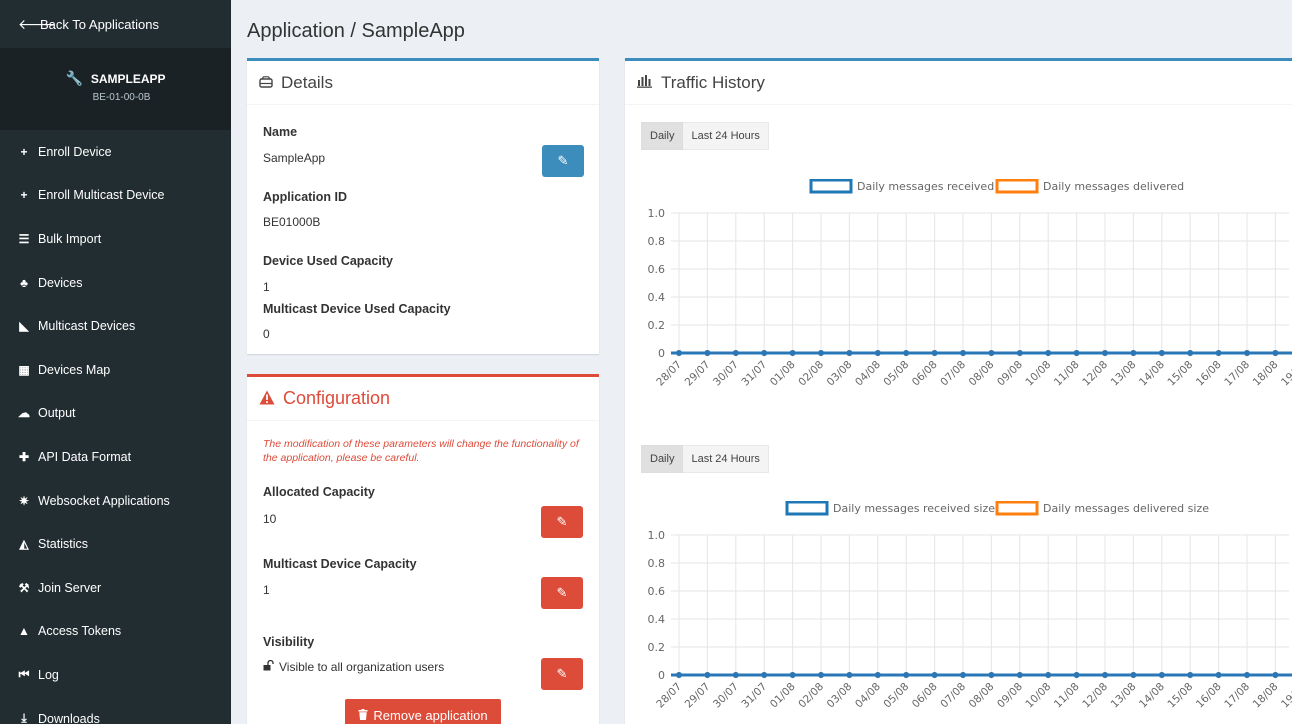 The width and height of the screenshot is (1292, 724). I want to click on sidebar-item-enroll-device: + Enroll Device, so click(115, 152).